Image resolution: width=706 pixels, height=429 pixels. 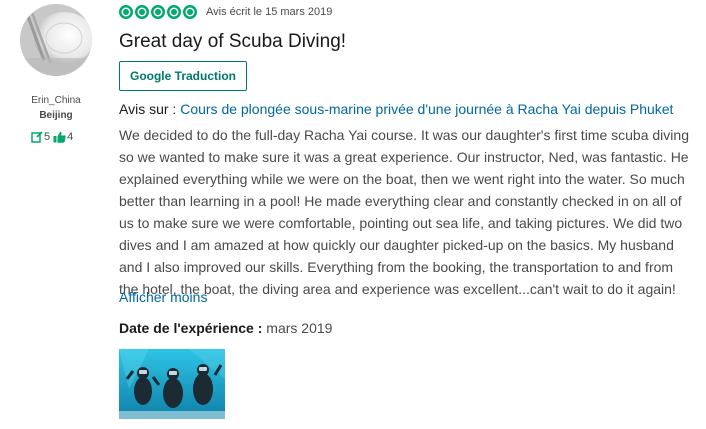 I want to click on experience-date: Date de l'expérience : mars 2019, so click(x=225, y=328).